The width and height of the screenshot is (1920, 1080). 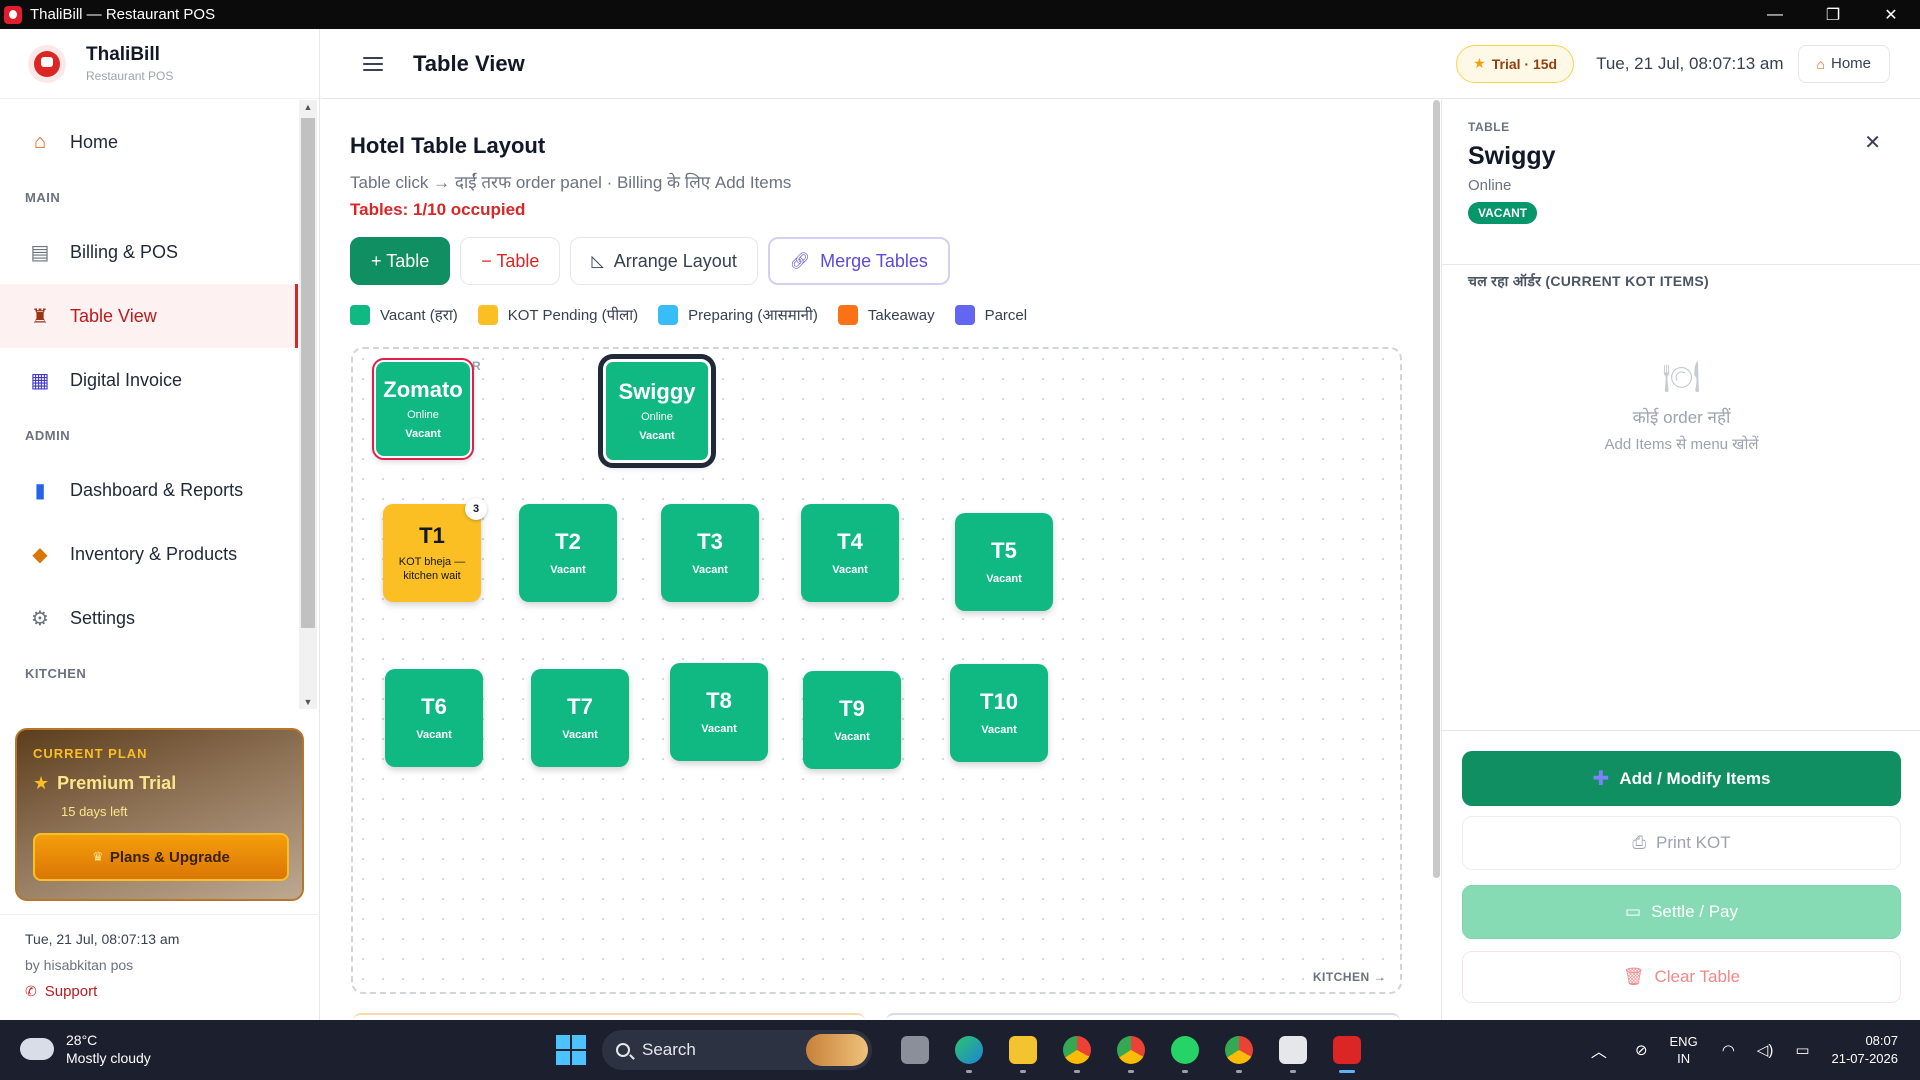 I want to click on sidebar-item-home: ⌂ Home, so click(x=149, y=142).